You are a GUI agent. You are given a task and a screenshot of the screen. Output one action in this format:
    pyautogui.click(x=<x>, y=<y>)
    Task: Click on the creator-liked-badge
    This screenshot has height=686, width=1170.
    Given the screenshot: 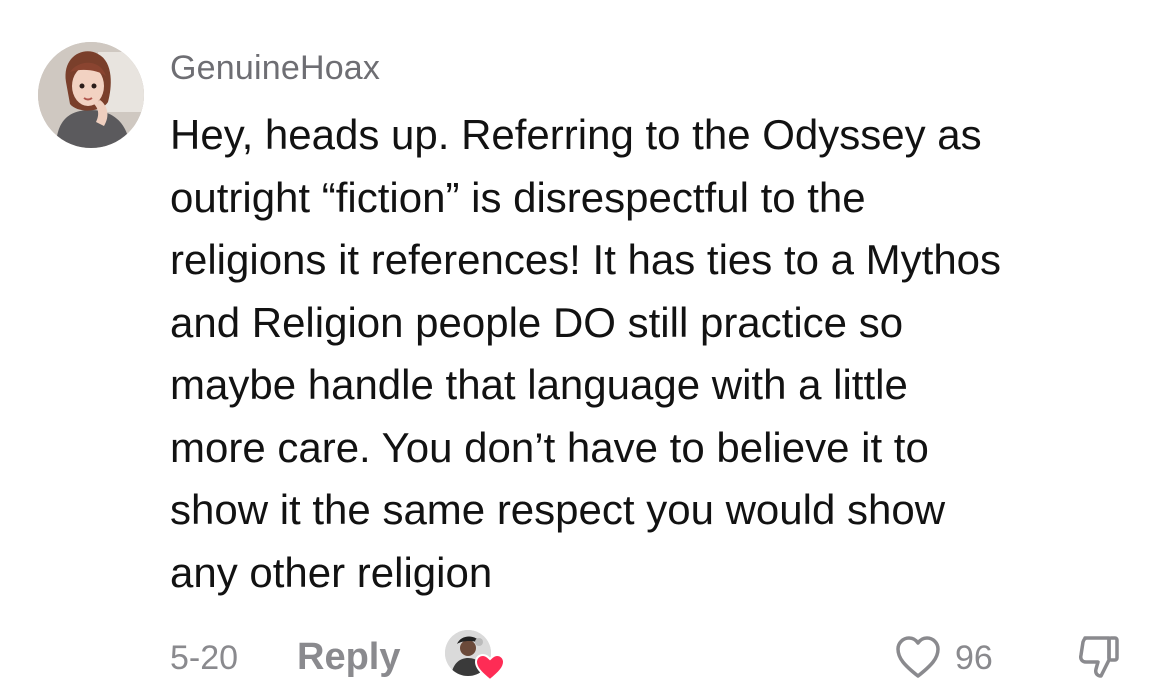 What is the action you would take?
    pyautogui.click(x=475, y=658)
    